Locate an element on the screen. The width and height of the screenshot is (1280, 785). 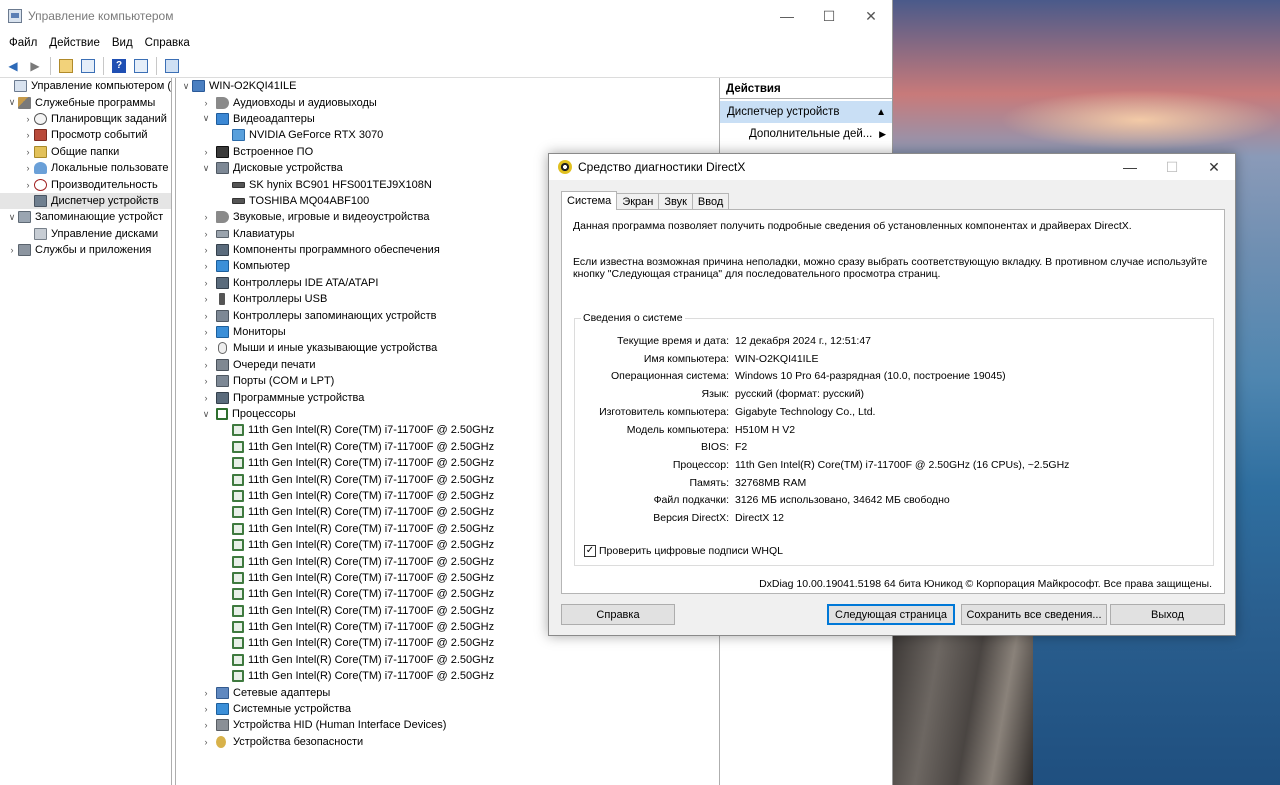
device-item: NVIDIA GeForce RTX 3070 is located at coordinates (447, 135).